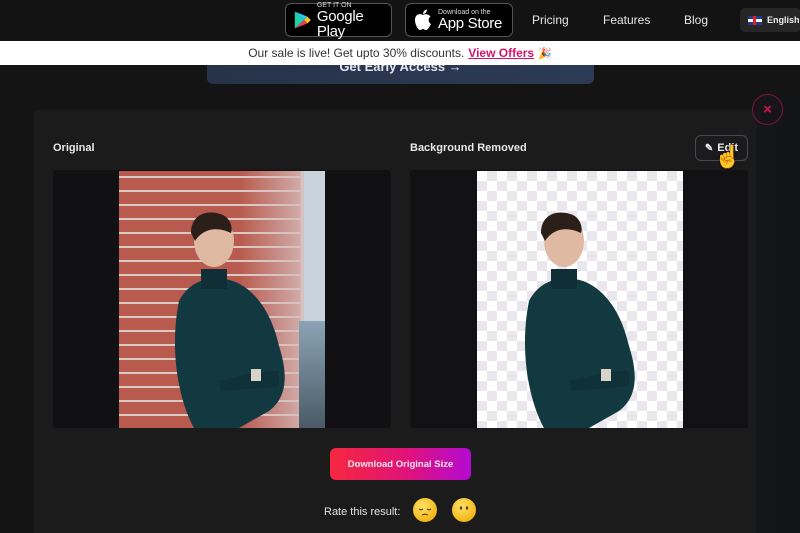  What do you see at coordinates (783, 20) in the screenshot?
I see `language-label: English` at bounding box center [783, 20].